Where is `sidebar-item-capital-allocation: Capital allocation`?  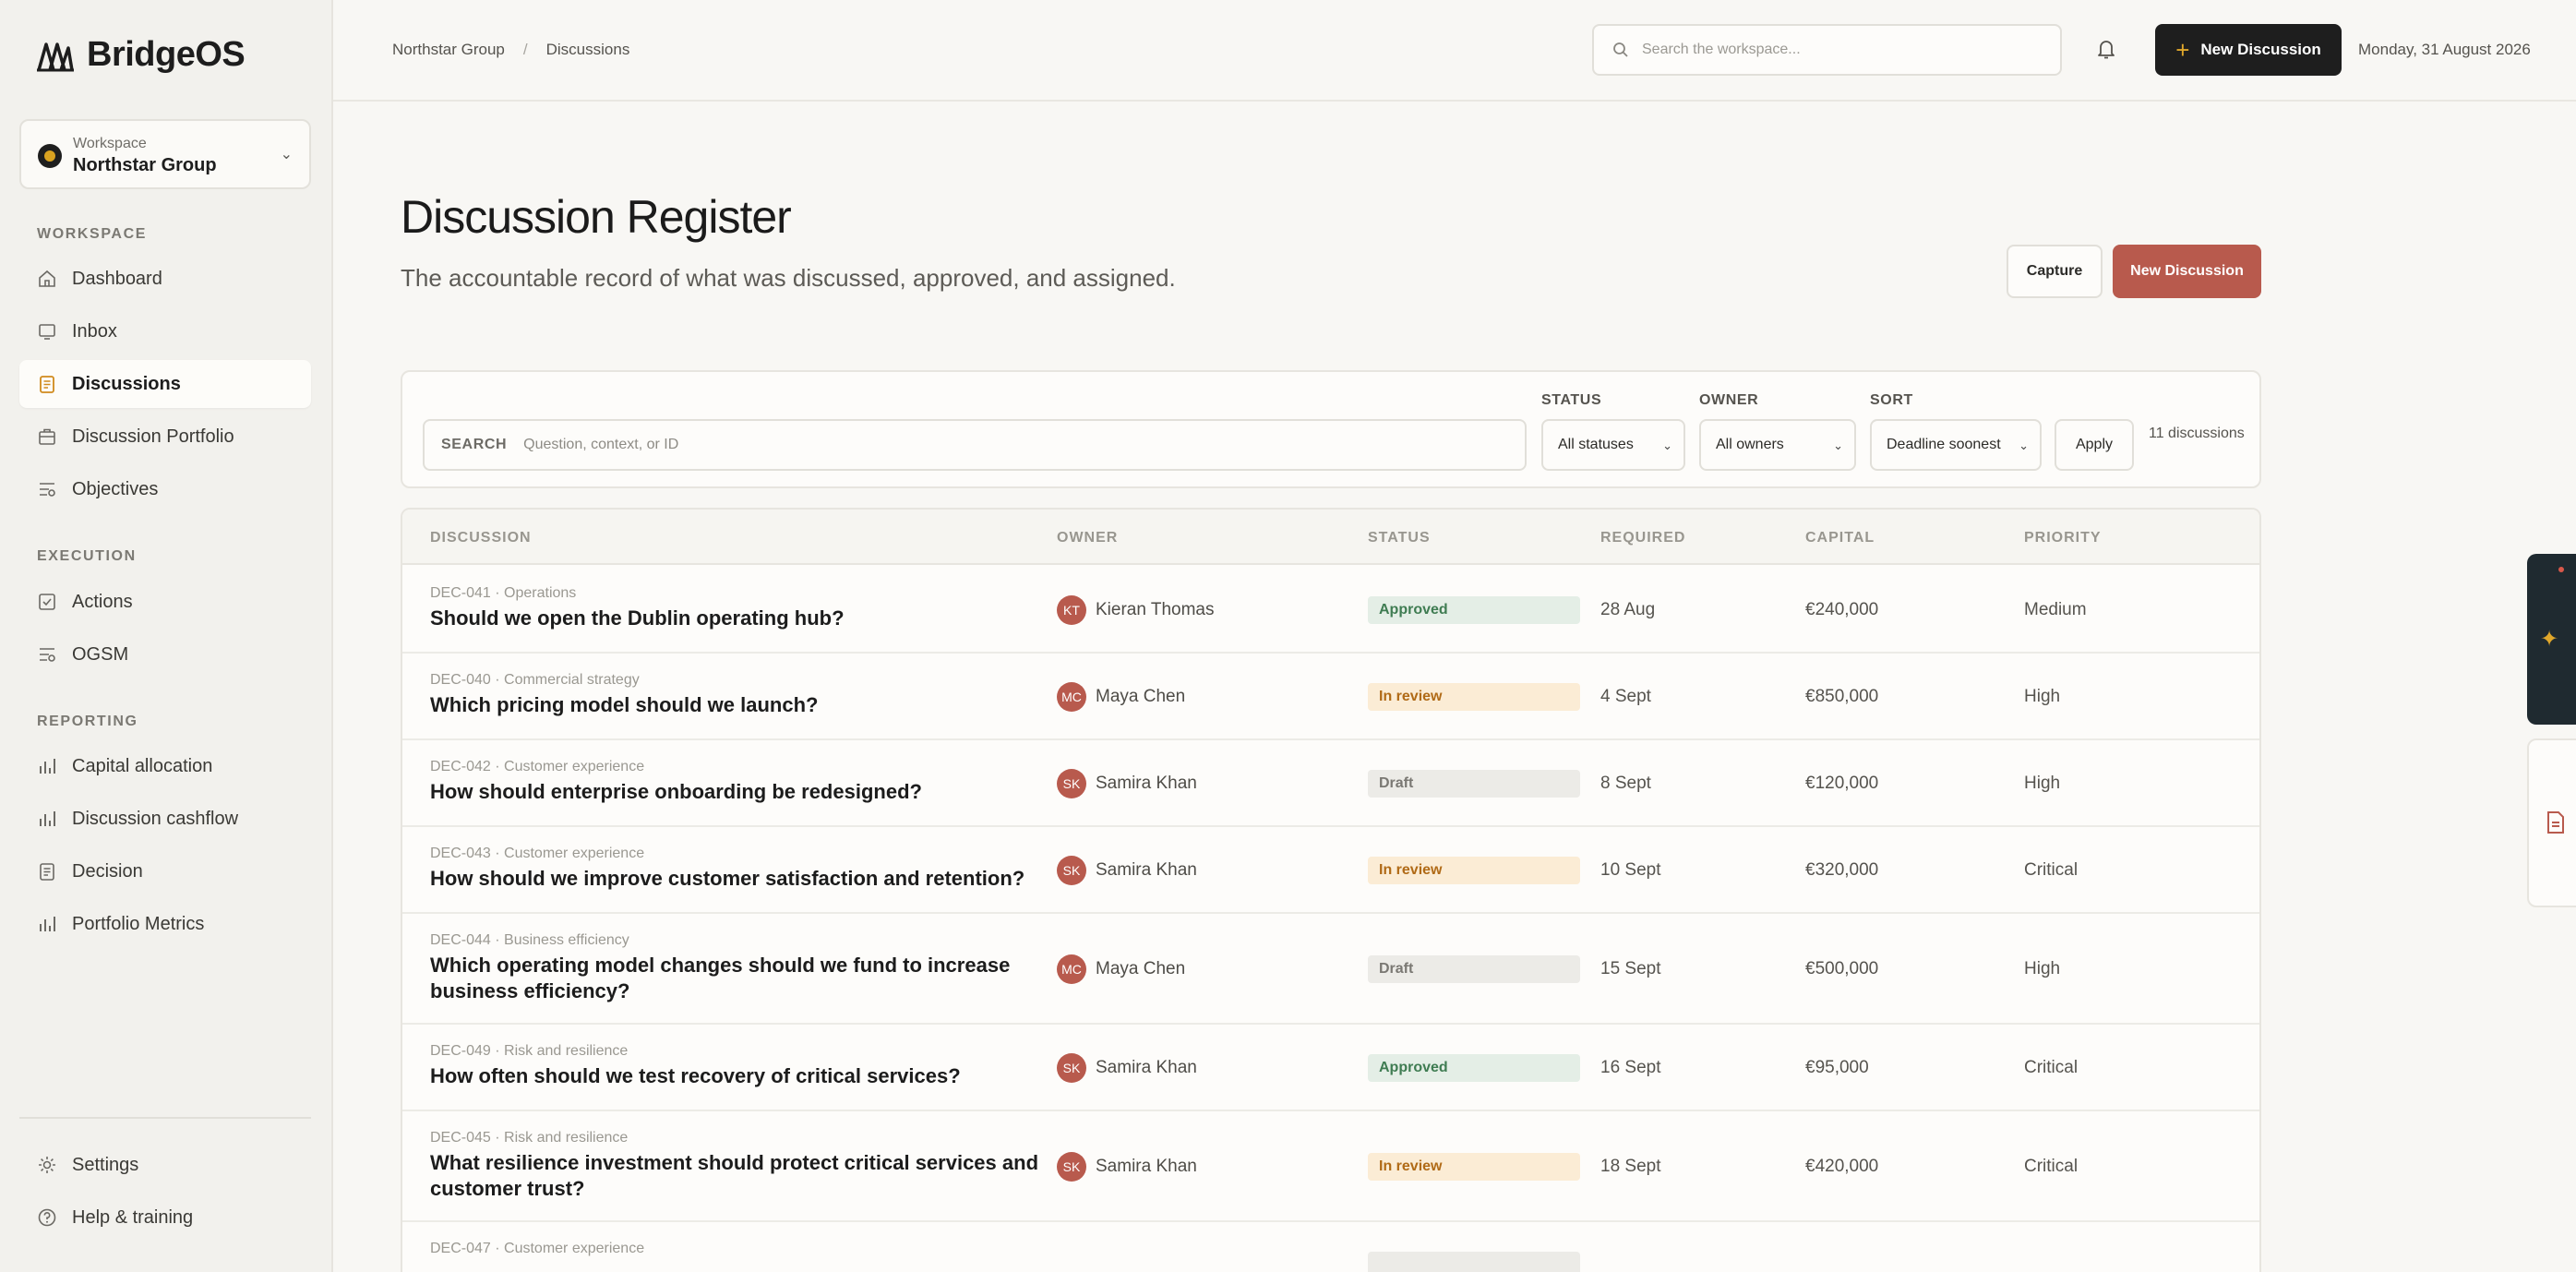
sidebar-item-capital-allocation: Capital allocation is located at coordinates (165, 766).